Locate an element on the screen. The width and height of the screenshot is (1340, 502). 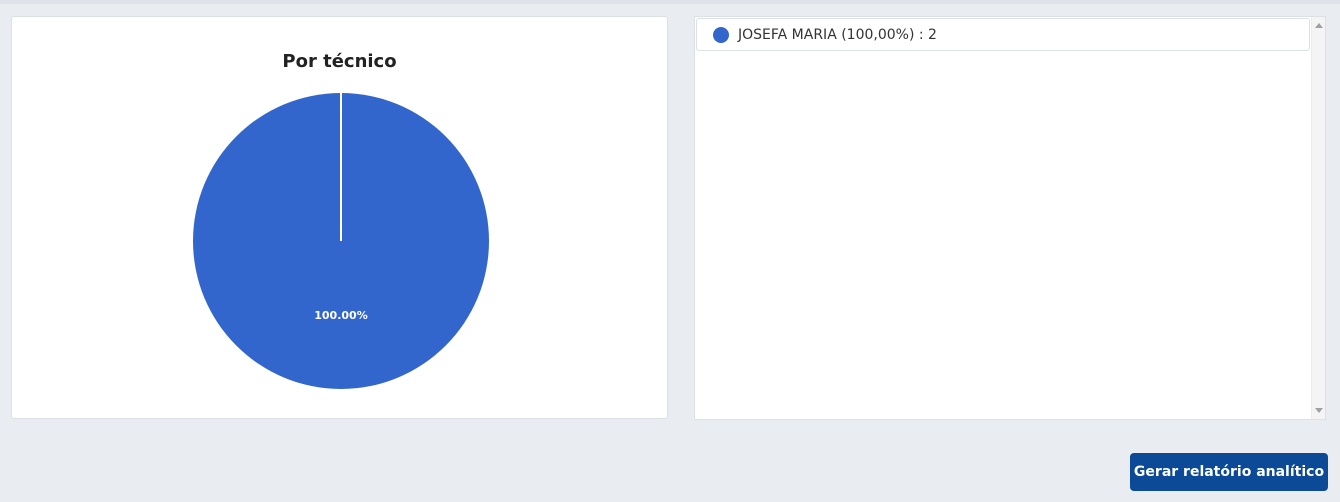
scroll-up-arrow-icon is located at coordinates (1319, 25).